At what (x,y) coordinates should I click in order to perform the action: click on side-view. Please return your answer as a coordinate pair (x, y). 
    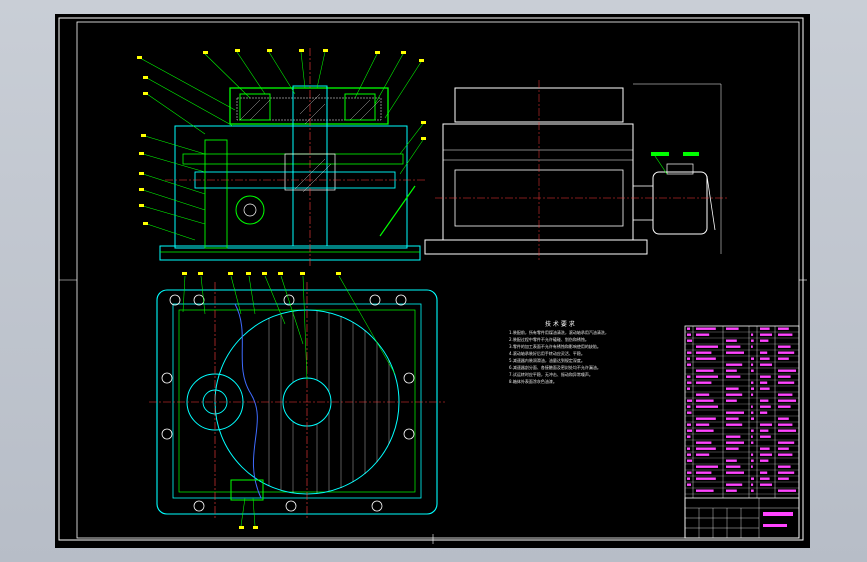
    Looking at the image, I should click on (576, 170).